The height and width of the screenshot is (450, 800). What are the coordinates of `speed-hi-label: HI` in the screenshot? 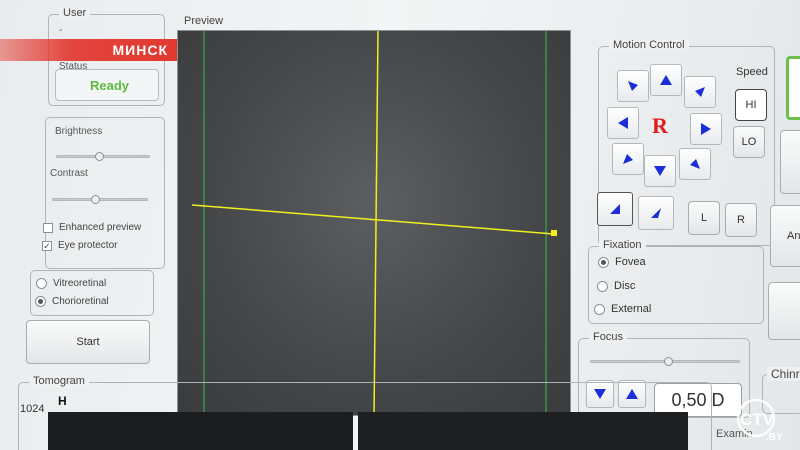 It's located at (751, 105).